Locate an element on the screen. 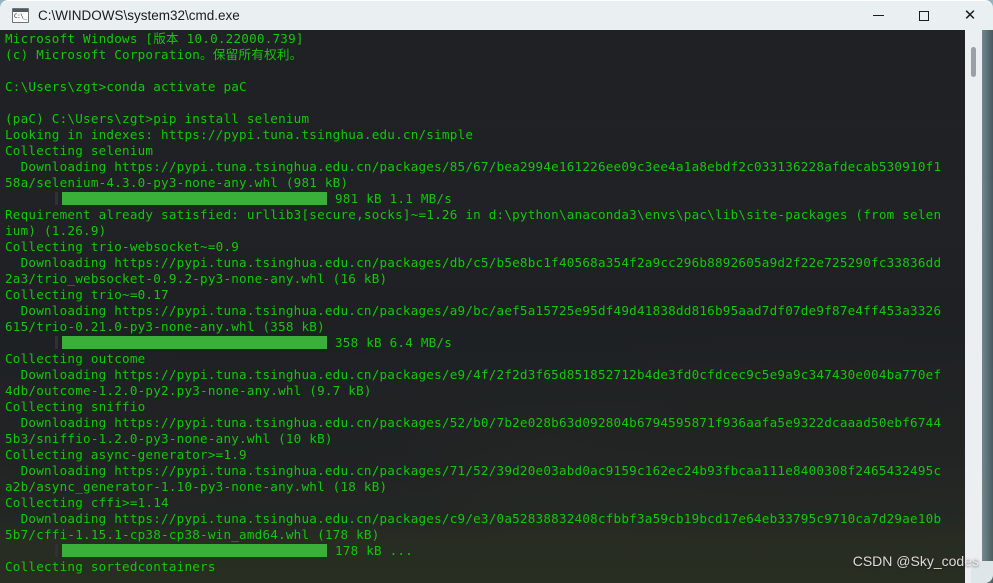 The image size is (993, 583). console-line: Collecting cffi>=1.14 is located at coordinates (87, 502).